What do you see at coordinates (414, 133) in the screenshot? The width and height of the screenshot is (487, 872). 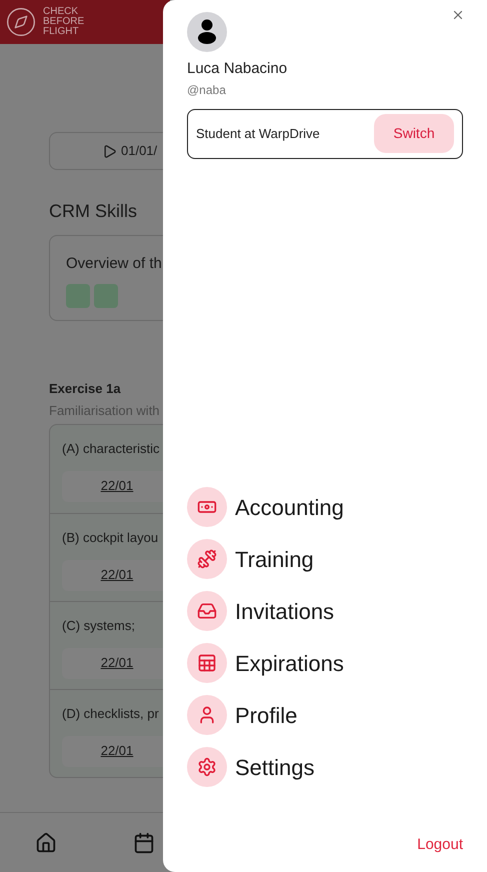 I see `switch-button: Switch` at bounding box center [414, 133].